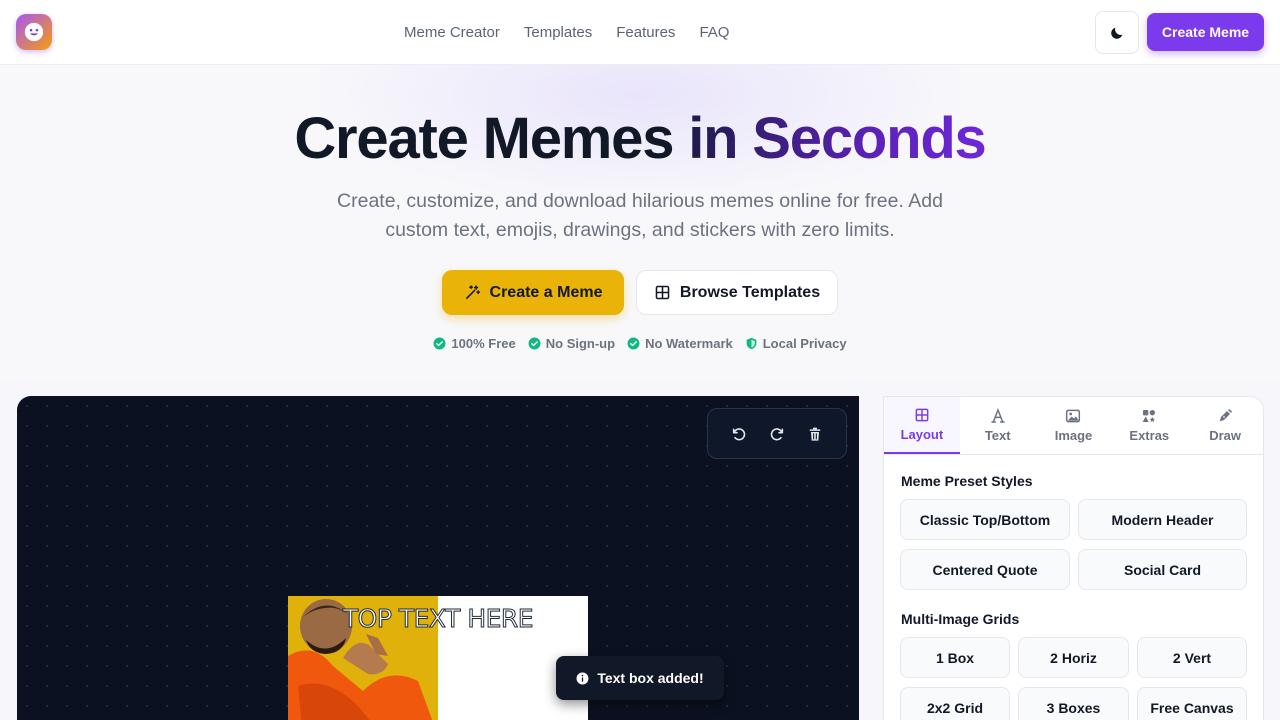 This screenshot has width=1280, height=720. I want to click on grid-2-horiz: 2 Horiz, so click(1073, 657).